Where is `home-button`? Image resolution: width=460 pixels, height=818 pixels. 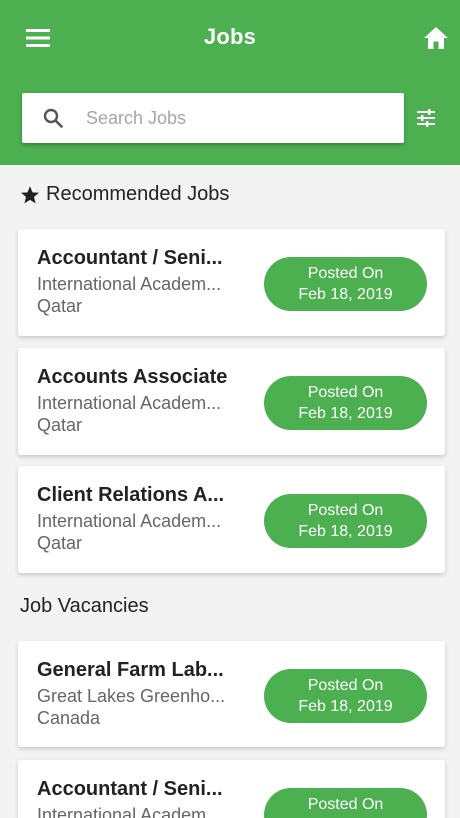
home-button is located at coordinates (436, 38).